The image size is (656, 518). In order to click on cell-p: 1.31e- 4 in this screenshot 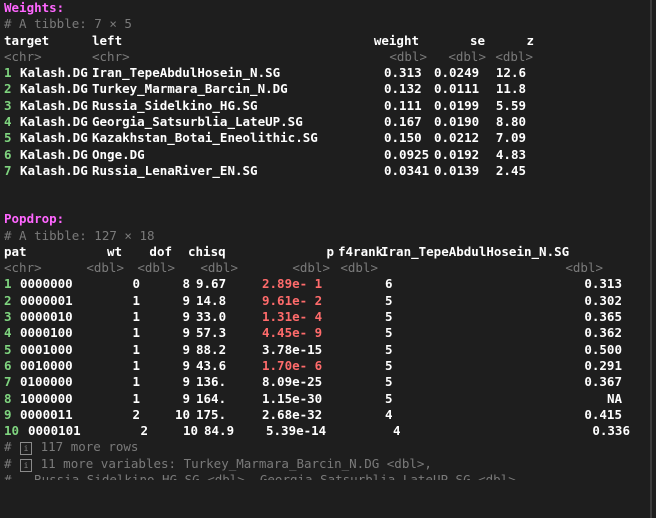, I will do `click(292, 317)`.